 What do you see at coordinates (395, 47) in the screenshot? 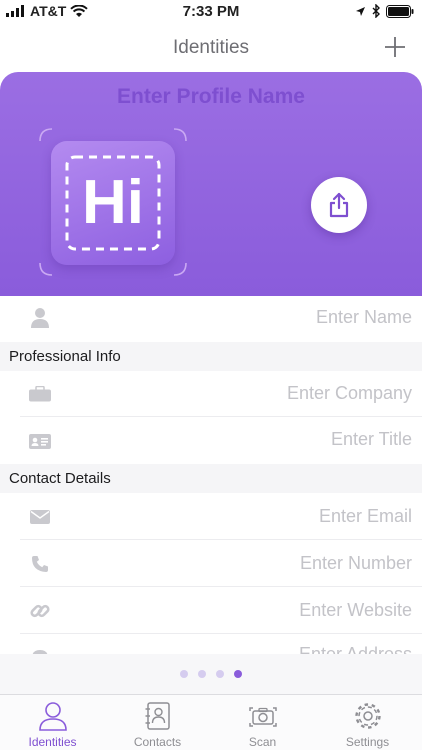
I see `add-icon` at bounding box center [395, 47].